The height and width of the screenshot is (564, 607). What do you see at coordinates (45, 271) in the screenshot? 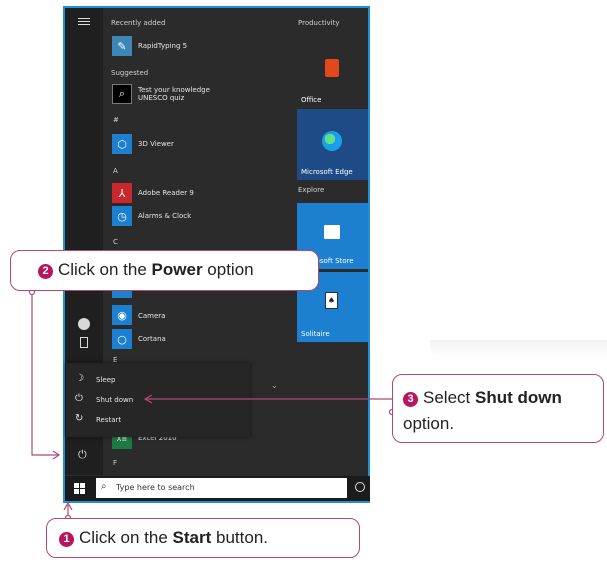
I see `step-2-badge: 2` at bounding box center [45, 271].